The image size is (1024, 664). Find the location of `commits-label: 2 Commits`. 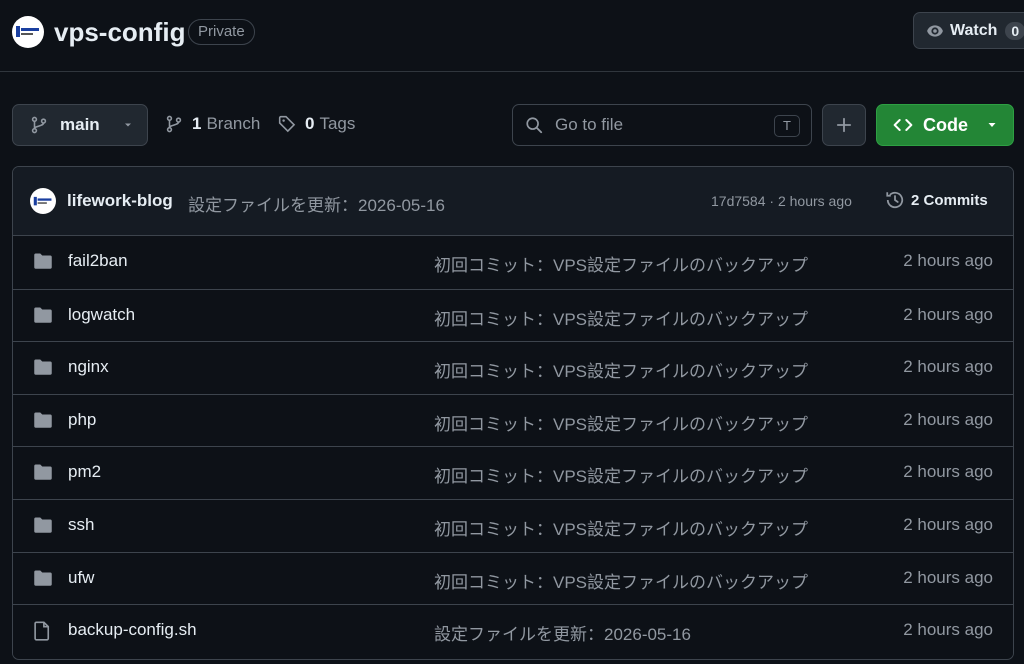

commits-label: 2 Commits is located at coordinates (949, 200).